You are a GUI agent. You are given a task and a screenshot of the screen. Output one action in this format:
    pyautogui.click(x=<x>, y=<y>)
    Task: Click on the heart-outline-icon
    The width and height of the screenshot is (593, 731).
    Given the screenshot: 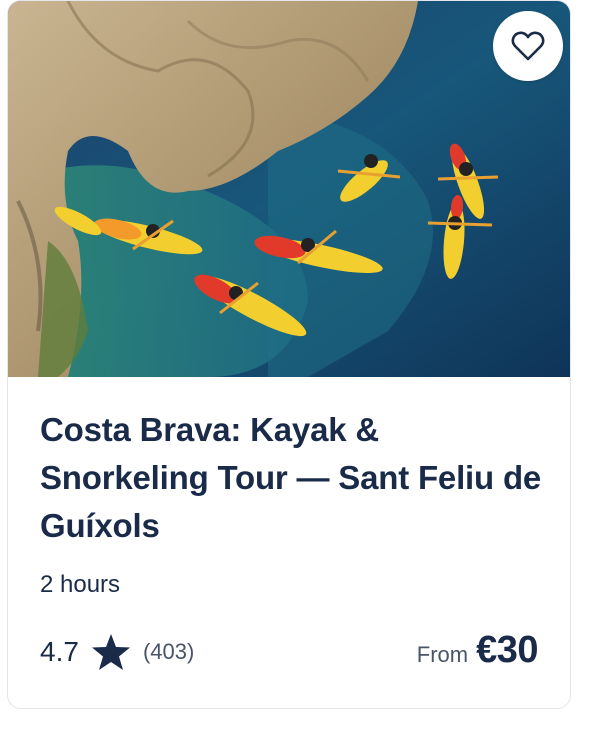 What is the action you would take?
    pyautogui.click(x=528, y=46)
    